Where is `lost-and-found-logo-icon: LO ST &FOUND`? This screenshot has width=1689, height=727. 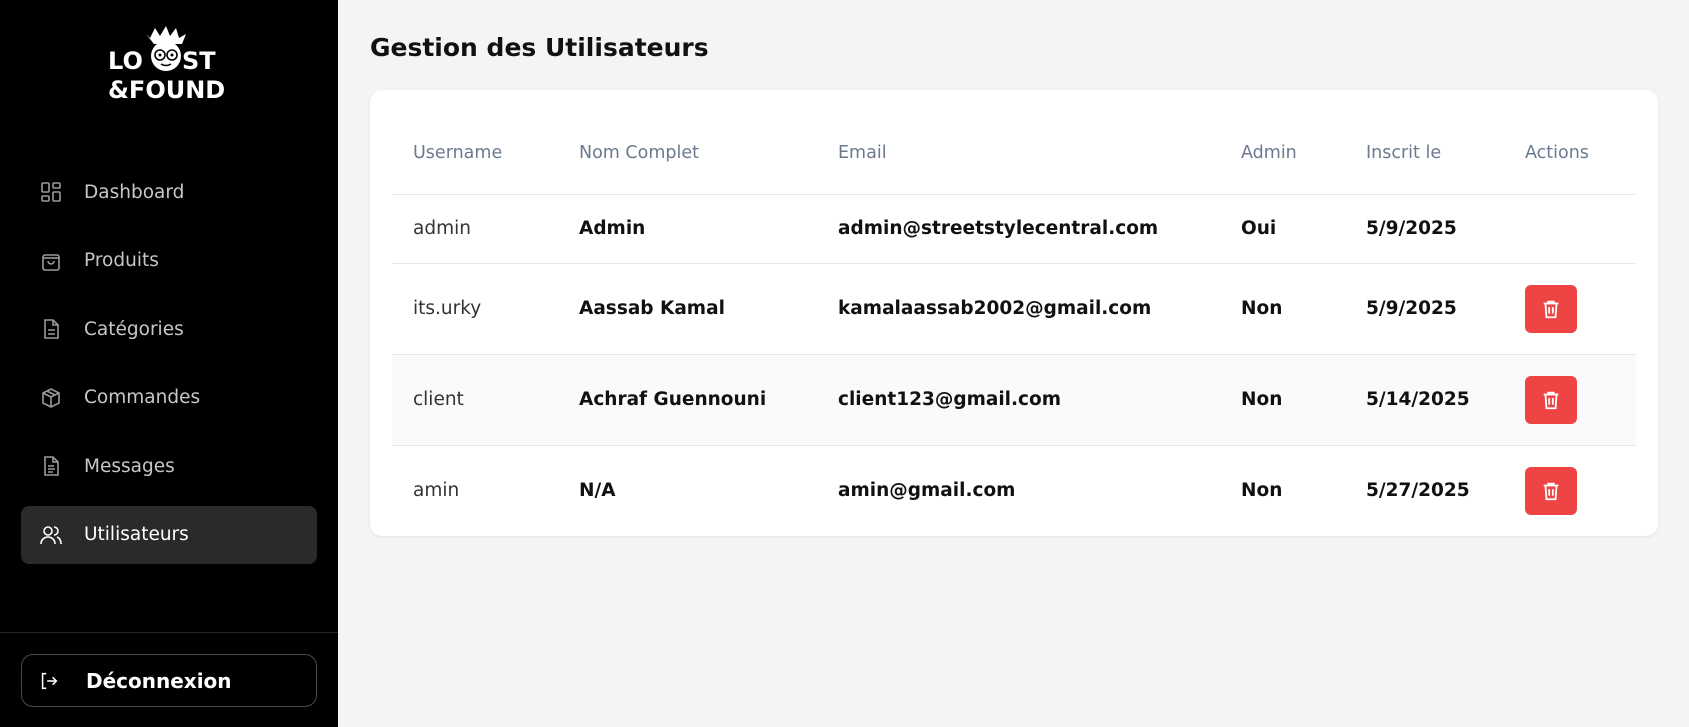
lost-and-found-logo-icon: LO ST &FOUND is located at coordinates (166, 64).